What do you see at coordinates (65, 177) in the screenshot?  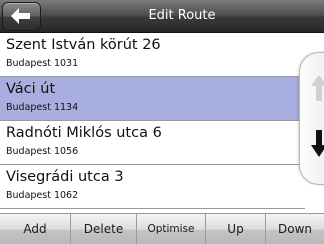 I see `stop-name: Visegrádi utca 3` at bounding box center [65, 177].